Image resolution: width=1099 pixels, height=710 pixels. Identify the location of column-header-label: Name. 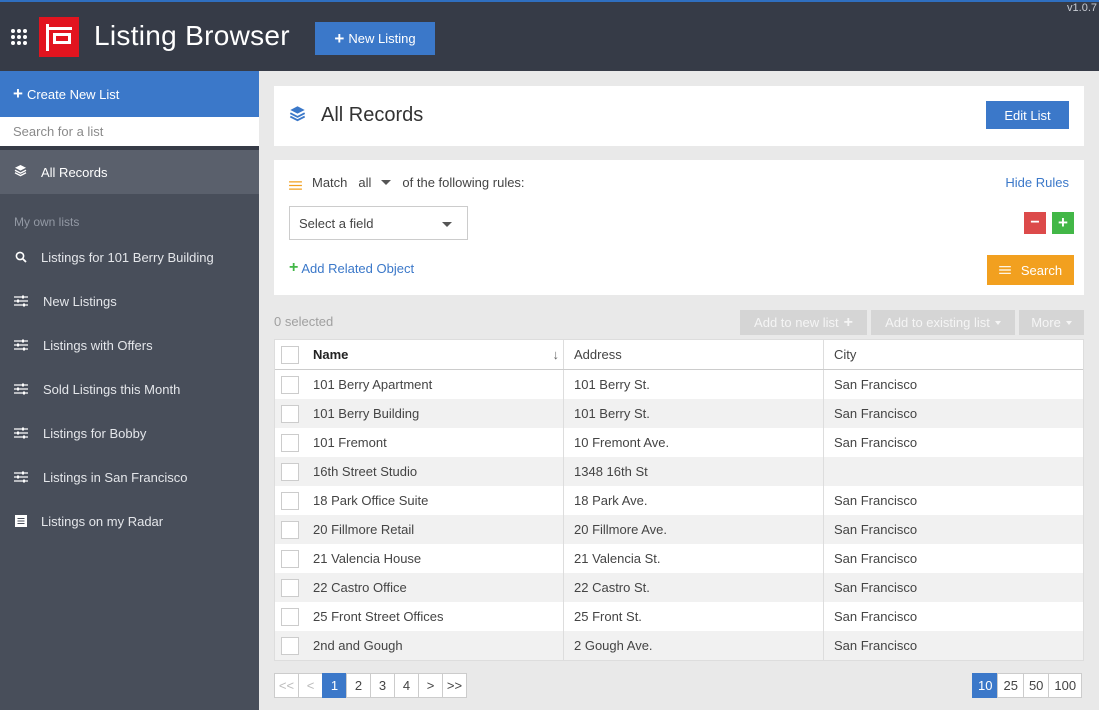
(331, 354).